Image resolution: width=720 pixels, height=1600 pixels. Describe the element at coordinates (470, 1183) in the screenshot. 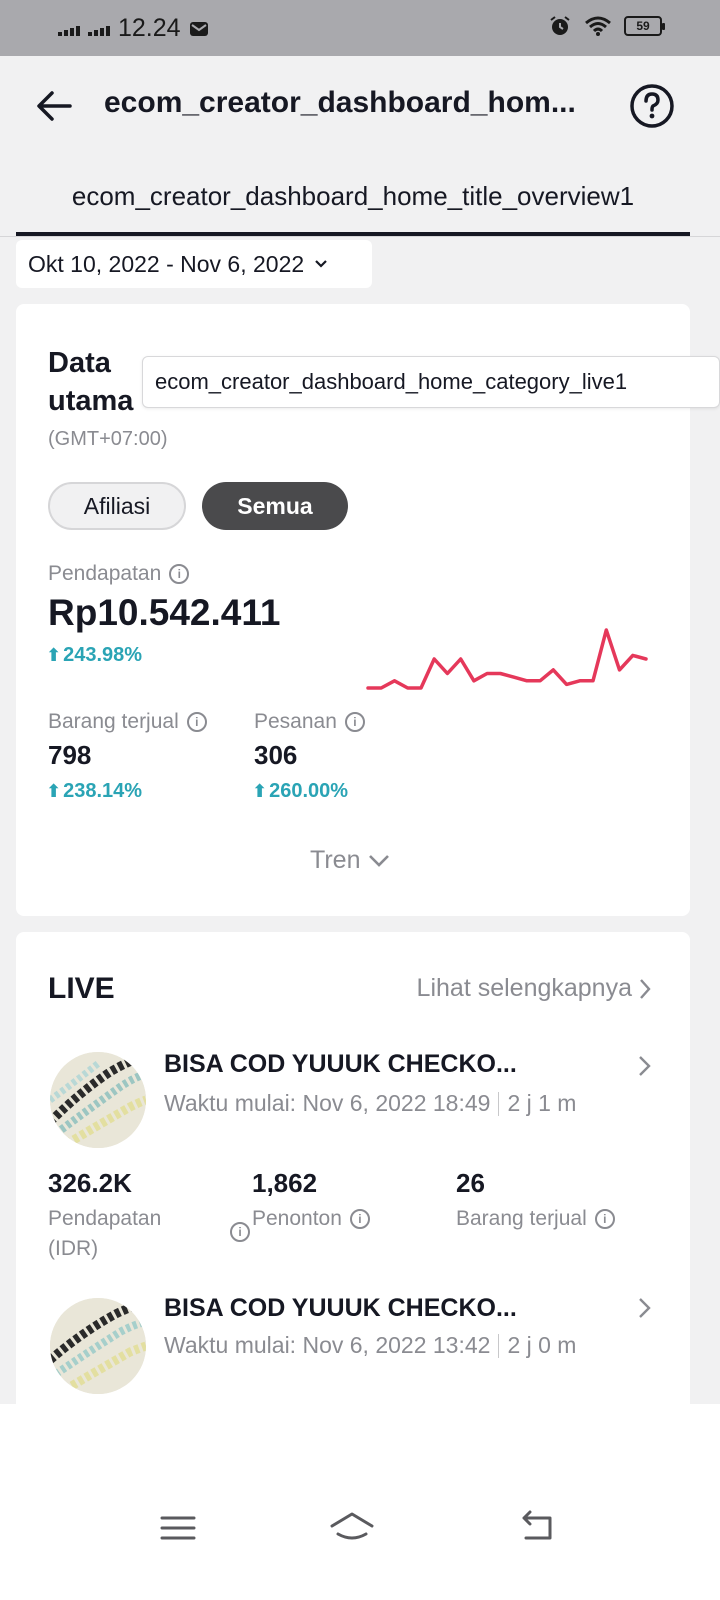

I see `stream-items-sold-value: 26` at that location.